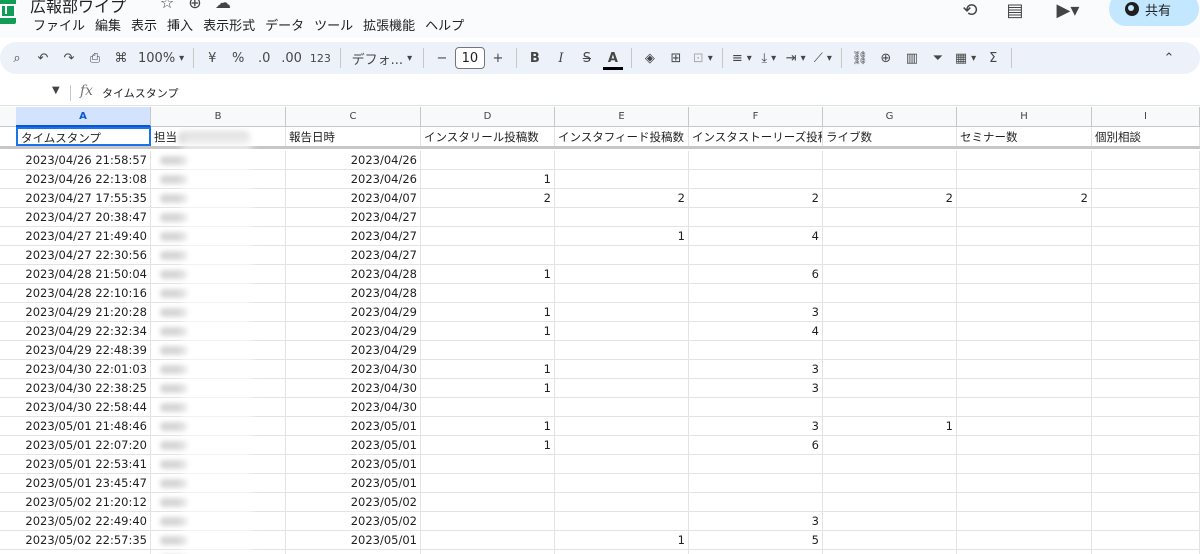  Describe the element at coordinates (83, 179) in the screenshot. I see `grid-cell: 2023/04/26 22:13:08` at that location.